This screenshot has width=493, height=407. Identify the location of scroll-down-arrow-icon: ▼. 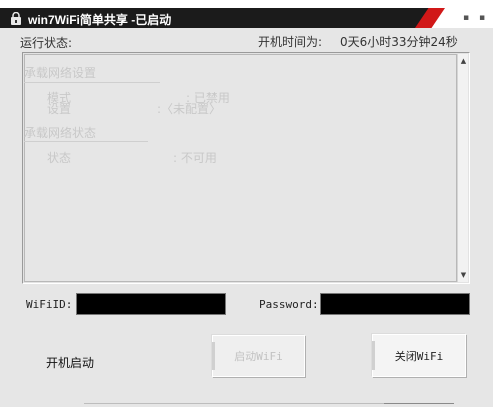
(463, 275).